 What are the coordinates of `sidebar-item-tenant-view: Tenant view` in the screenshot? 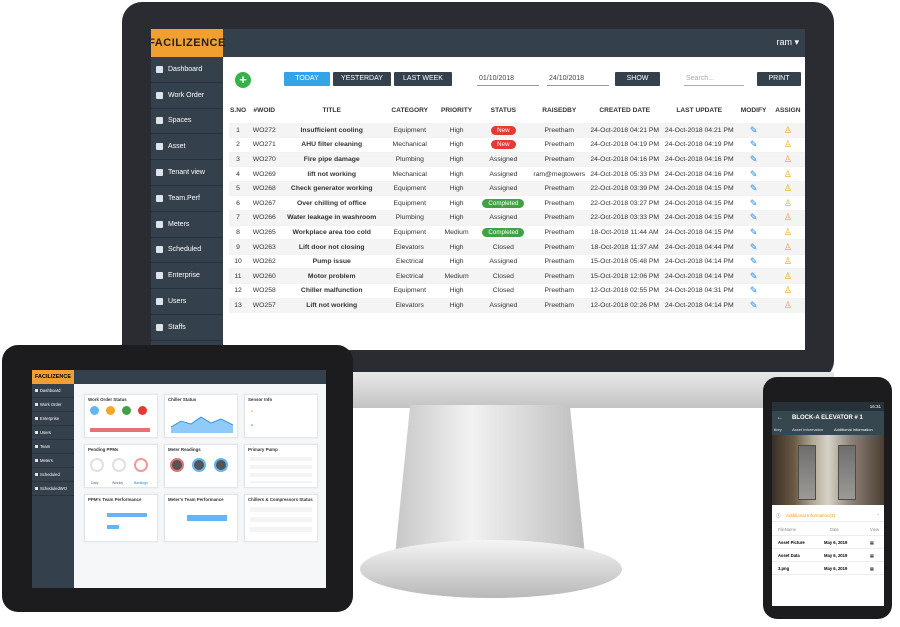 It's located at (187, 173).